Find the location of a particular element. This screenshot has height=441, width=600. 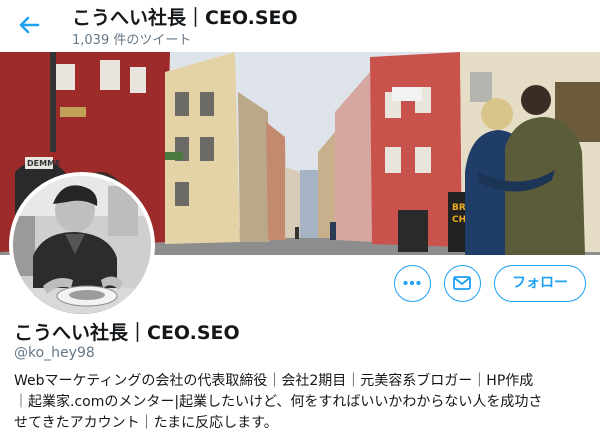

more-options-button is located at coordinates (412, 283).